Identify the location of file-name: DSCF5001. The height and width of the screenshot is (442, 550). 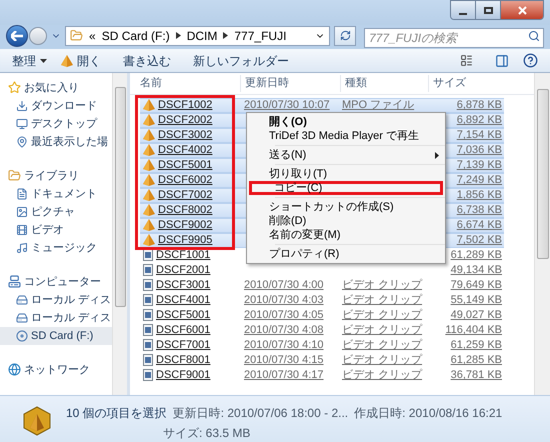
(185, 166).